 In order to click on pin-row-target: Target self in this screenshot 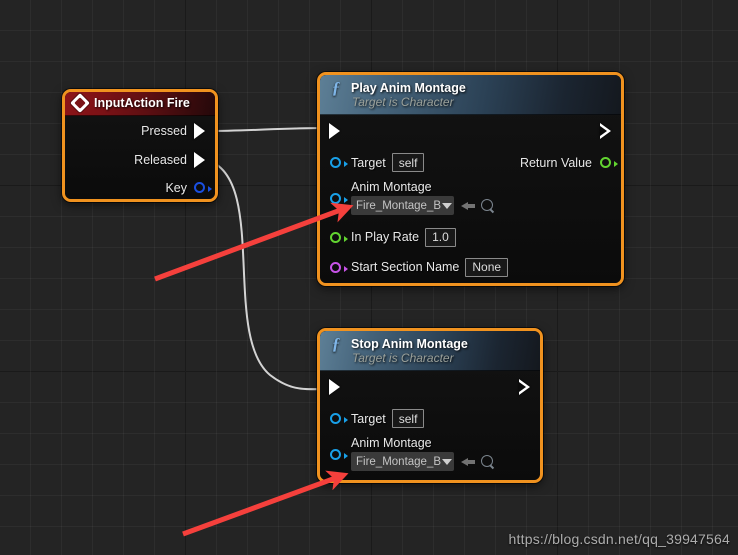, I will do `click(430, 418)`.